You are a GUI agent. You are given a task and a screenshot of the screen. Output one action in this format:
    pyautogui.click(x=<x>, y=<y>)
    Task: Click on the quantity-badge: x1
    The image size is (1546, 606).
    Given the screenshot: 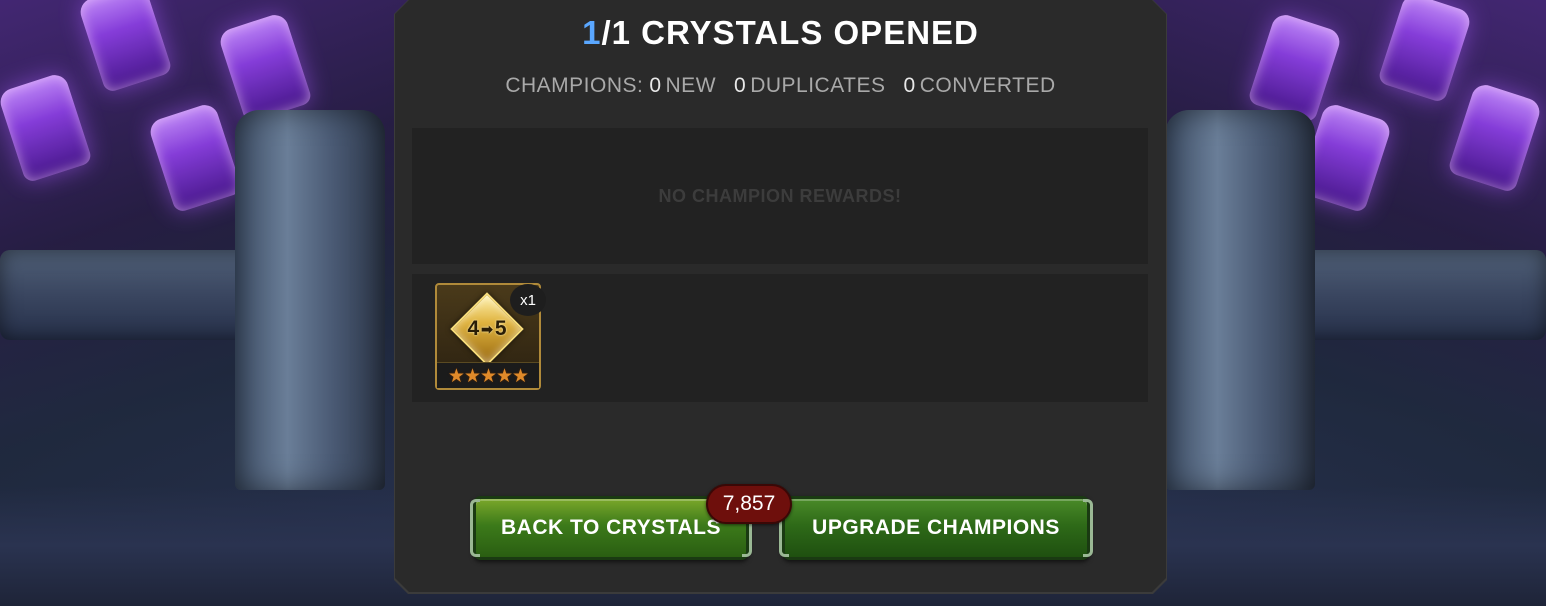 What is the action you would take?
    pyautogui.click(x=528, y=300)
    